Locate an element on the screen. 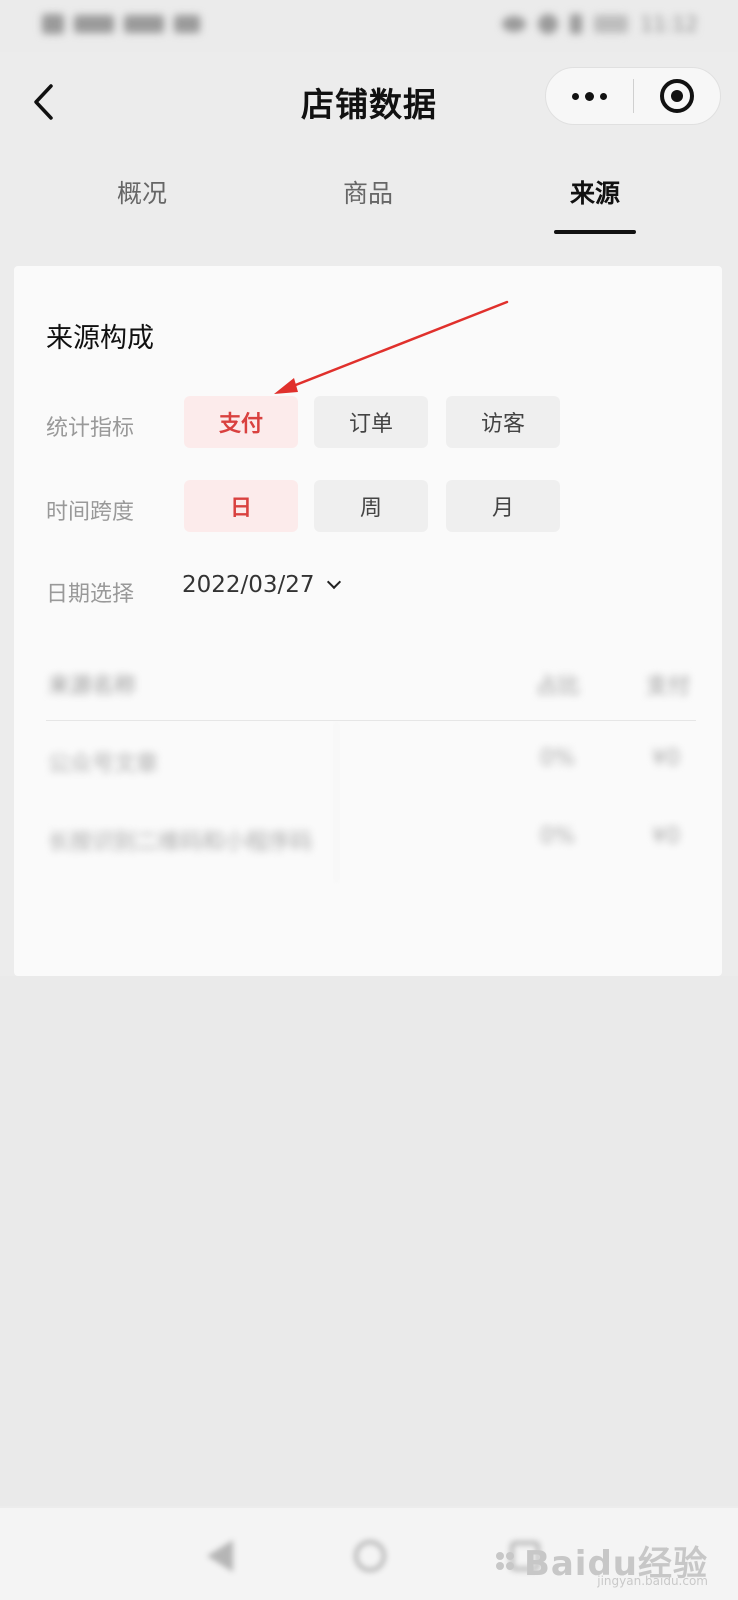 The height and width of the screenshot is (1600, 738). table-divider is located at coordinates (371, 720).